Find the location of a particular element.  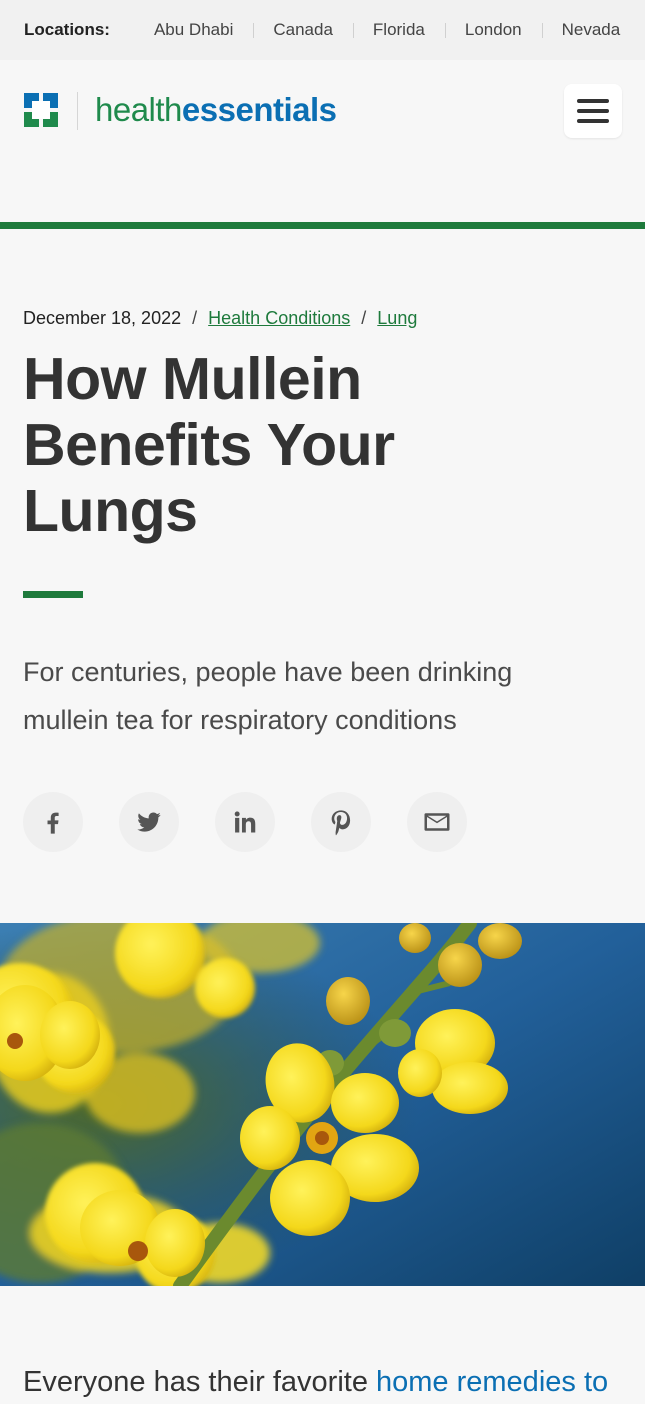

twitter-icon is located at coordinates (149, 822).